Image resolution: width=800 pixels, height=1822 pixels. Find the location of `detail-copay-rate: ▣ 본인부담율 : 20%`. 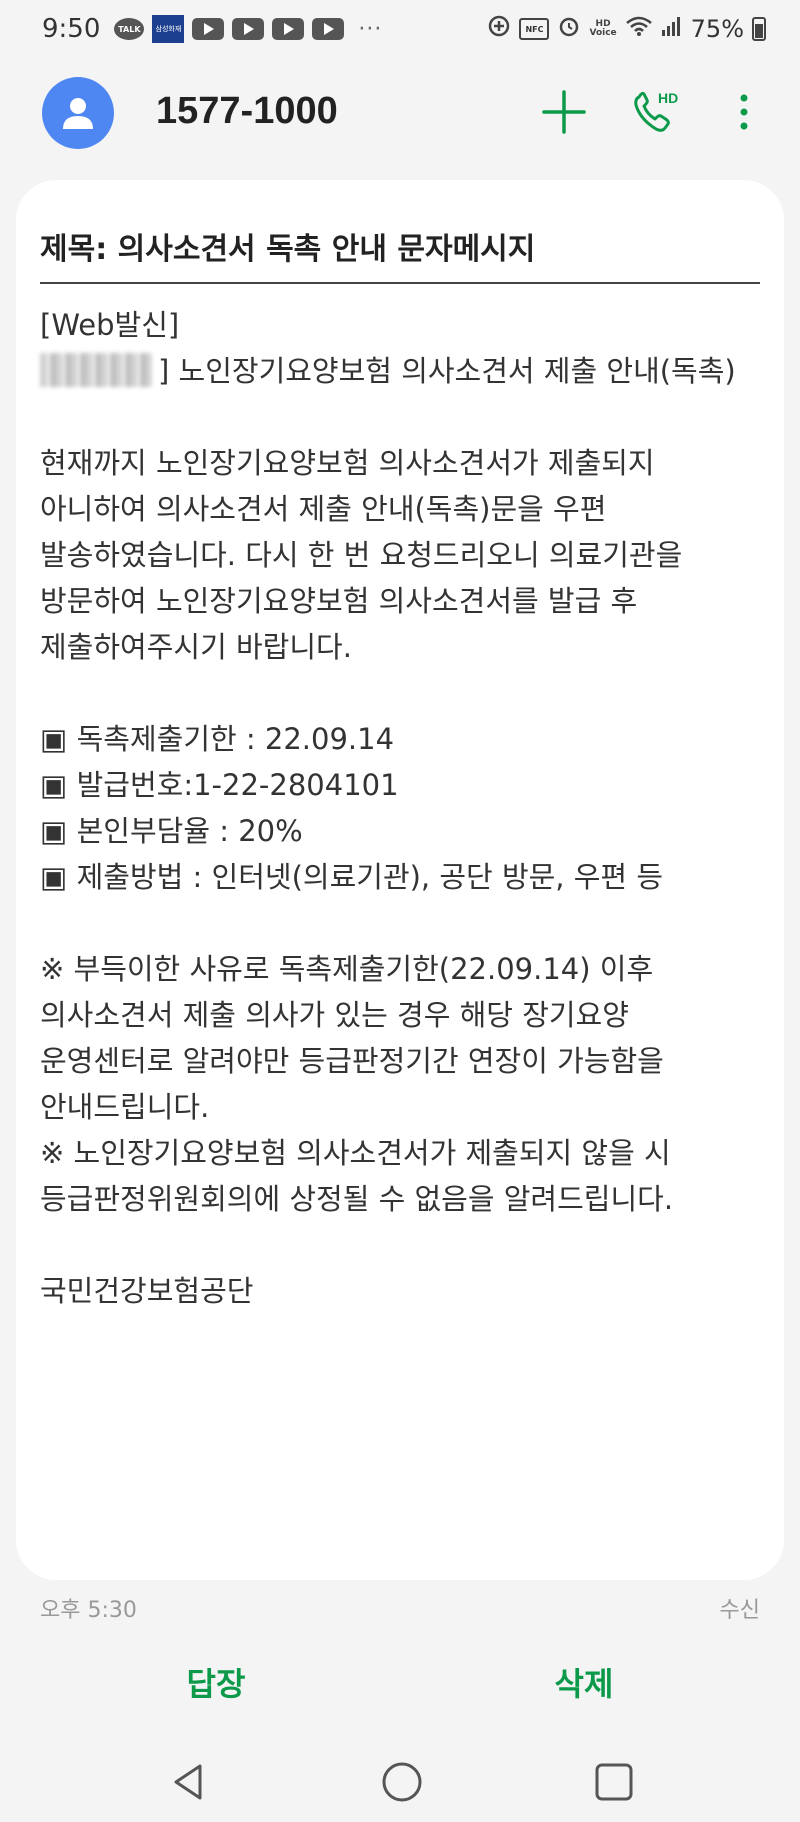

detail-copay-rate: ▣ 본인부담율 : 20% is located at coordinates (171, 831).